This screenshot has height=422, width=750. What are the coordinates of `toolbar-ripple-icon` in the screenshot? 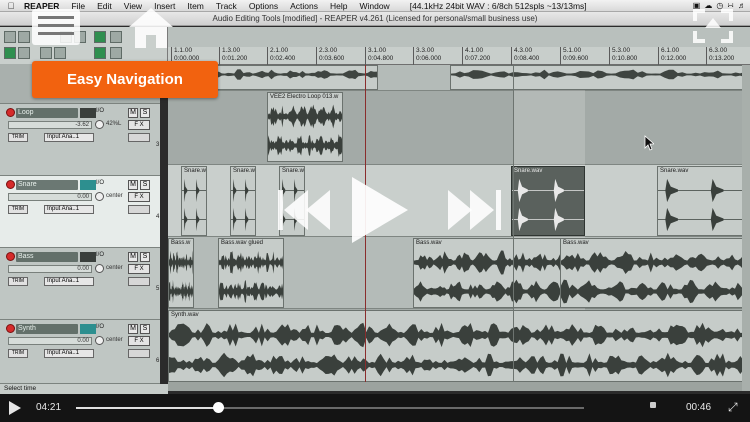 It's located at (60, 53).